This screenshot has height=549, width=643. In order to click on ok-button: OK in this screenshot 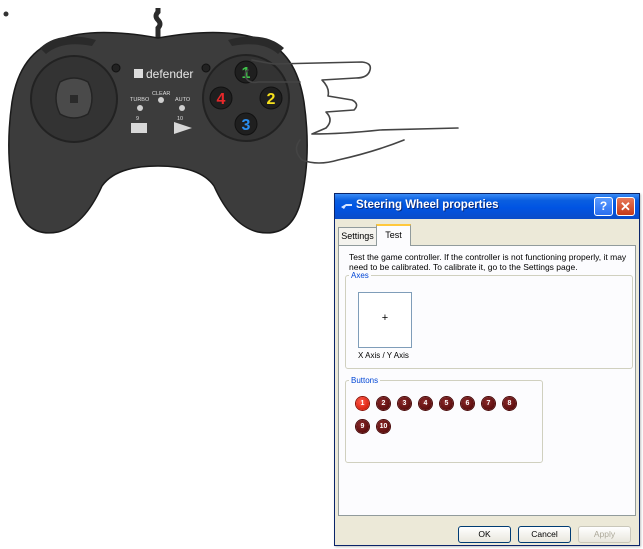, I will do `click(484, 534)`.